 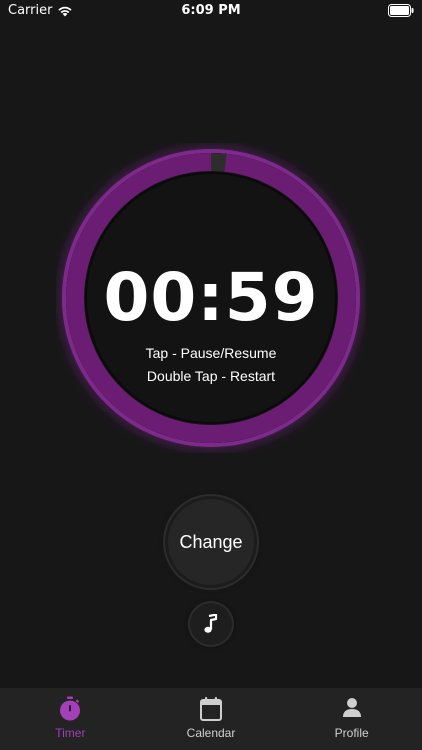 I want to click on double-tap-hint: Double Tap - Restart, so click(x=211, y=376).